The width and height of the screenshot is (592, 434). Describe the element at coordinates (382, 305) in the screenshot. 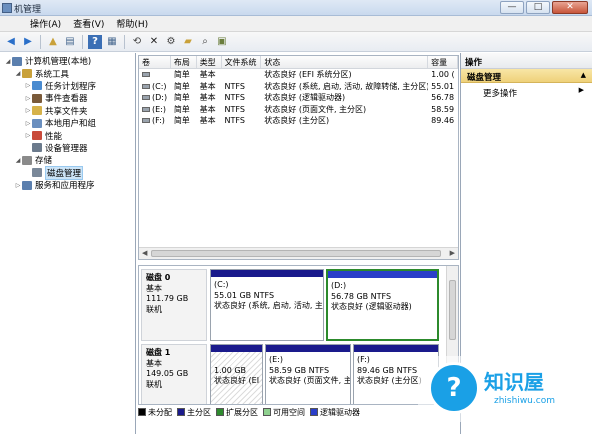

I see `partition-d: (D:) 56.78 GB NTFS 状态良好 (逻辑驱动器)` at that location.